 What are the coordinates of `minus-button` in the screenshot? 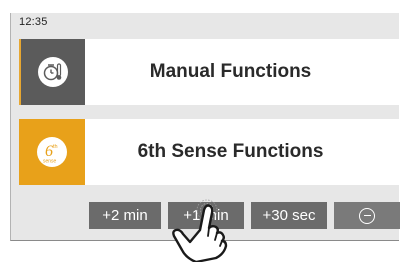 It's located at (367, 215).